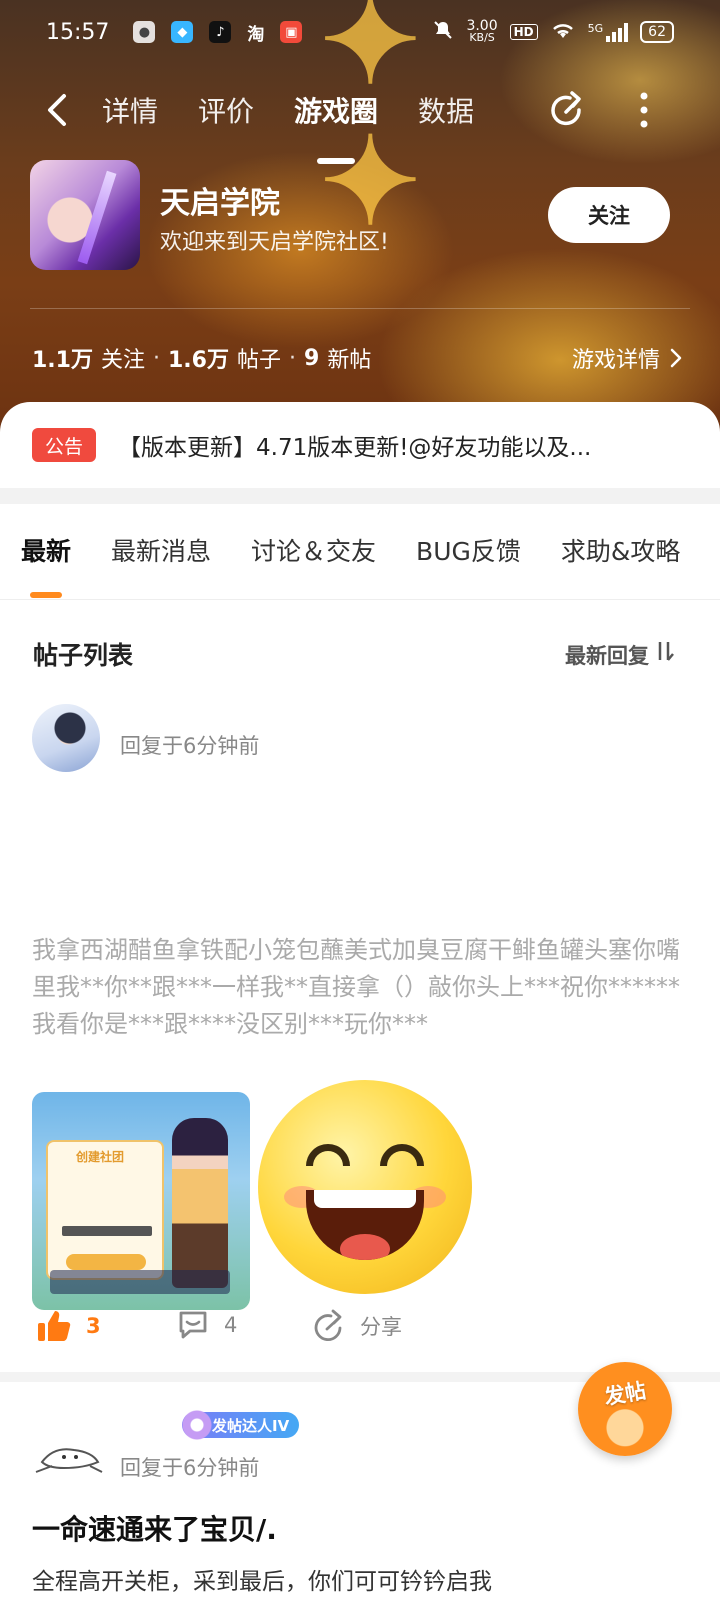 The width and height of the screenshot is (720, 1612). I want to click on cell-signal-icon: 5G, so click(608, 32).